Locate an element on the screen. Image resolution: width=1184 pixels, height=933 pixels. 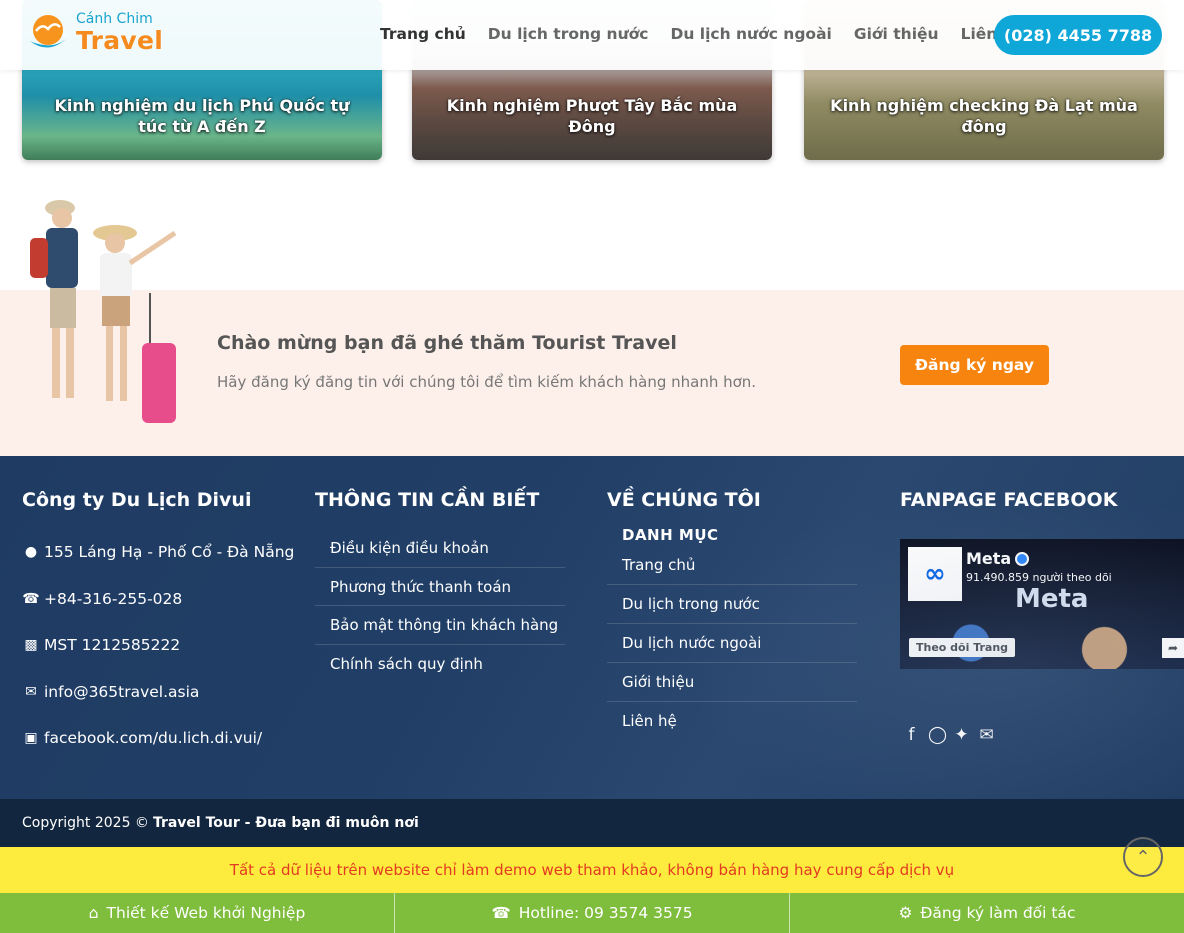
company-address: ● 155 Láng Hạ - Phố Cổ - Đà Nẵng is located at coordinates (162, 552).